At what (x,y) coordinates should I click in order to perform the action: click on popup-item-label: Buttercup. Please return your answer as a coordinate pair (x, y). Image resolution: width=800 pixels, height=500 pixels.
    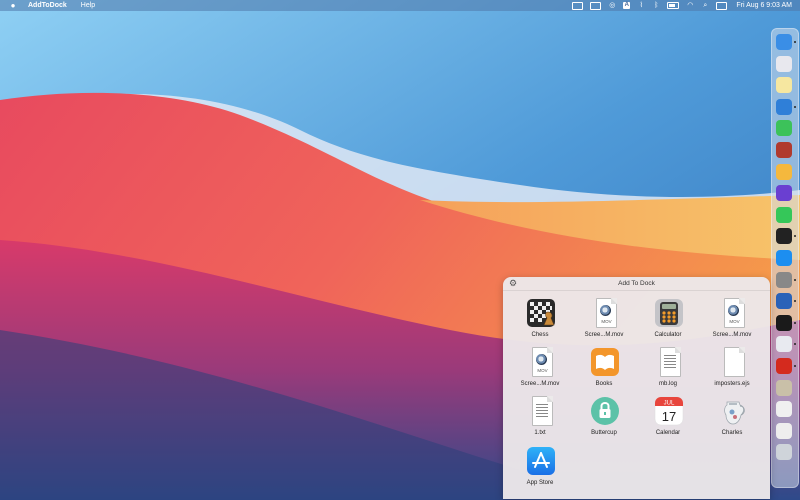
    Looking at the image, I should click on (604, 433).